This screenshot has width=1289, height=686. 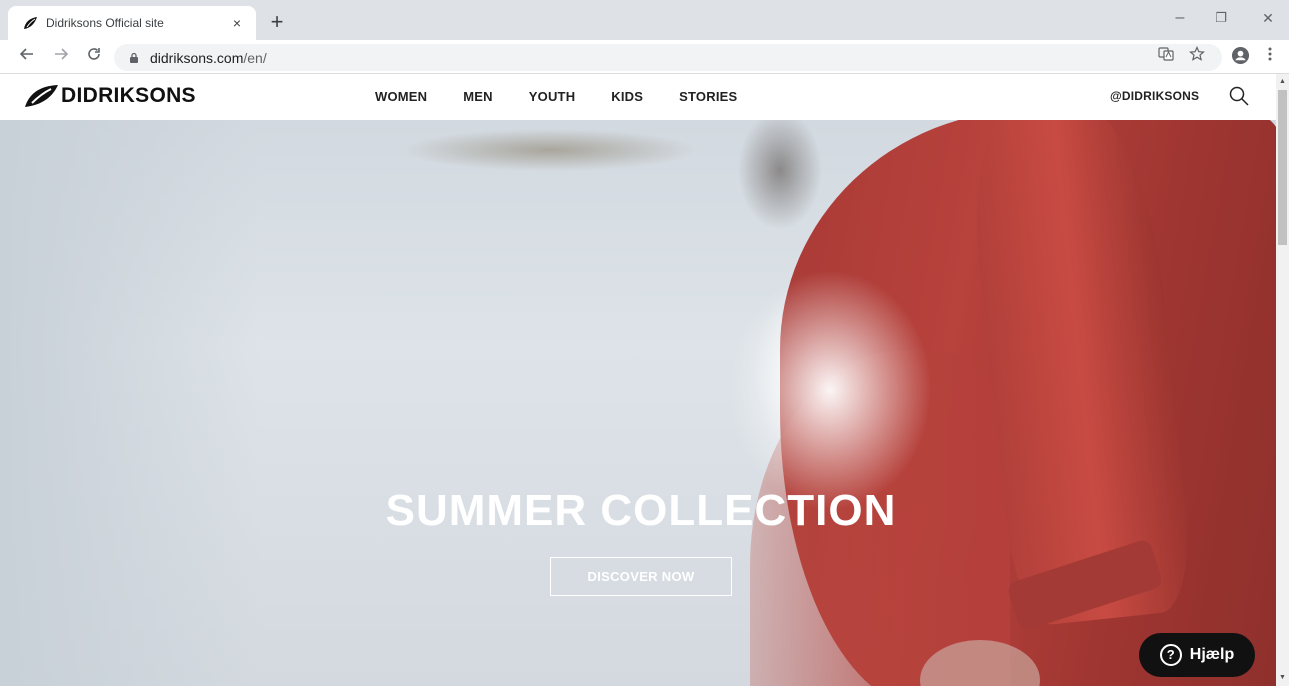 What do you see at coordinates (1170, 655) in the screenshot?
I see `question-mark-icon: ?` at bounding box center [1170, 655].